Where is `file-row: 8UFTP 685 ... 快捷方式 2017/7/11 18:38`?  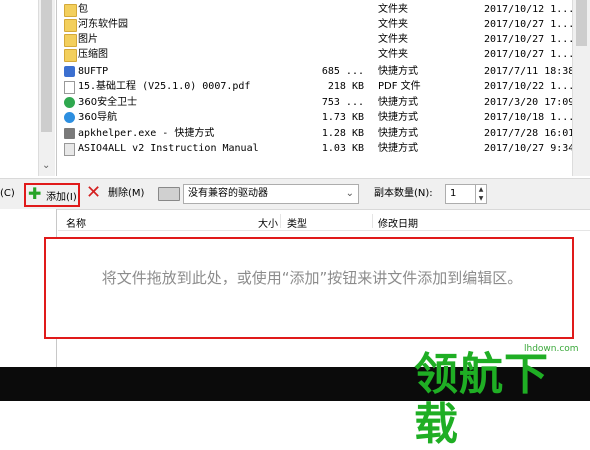 file-row: 8UFTP 685 ... 快捷方式 2017/7/11 18:38 is located at coordinates (317, 71).